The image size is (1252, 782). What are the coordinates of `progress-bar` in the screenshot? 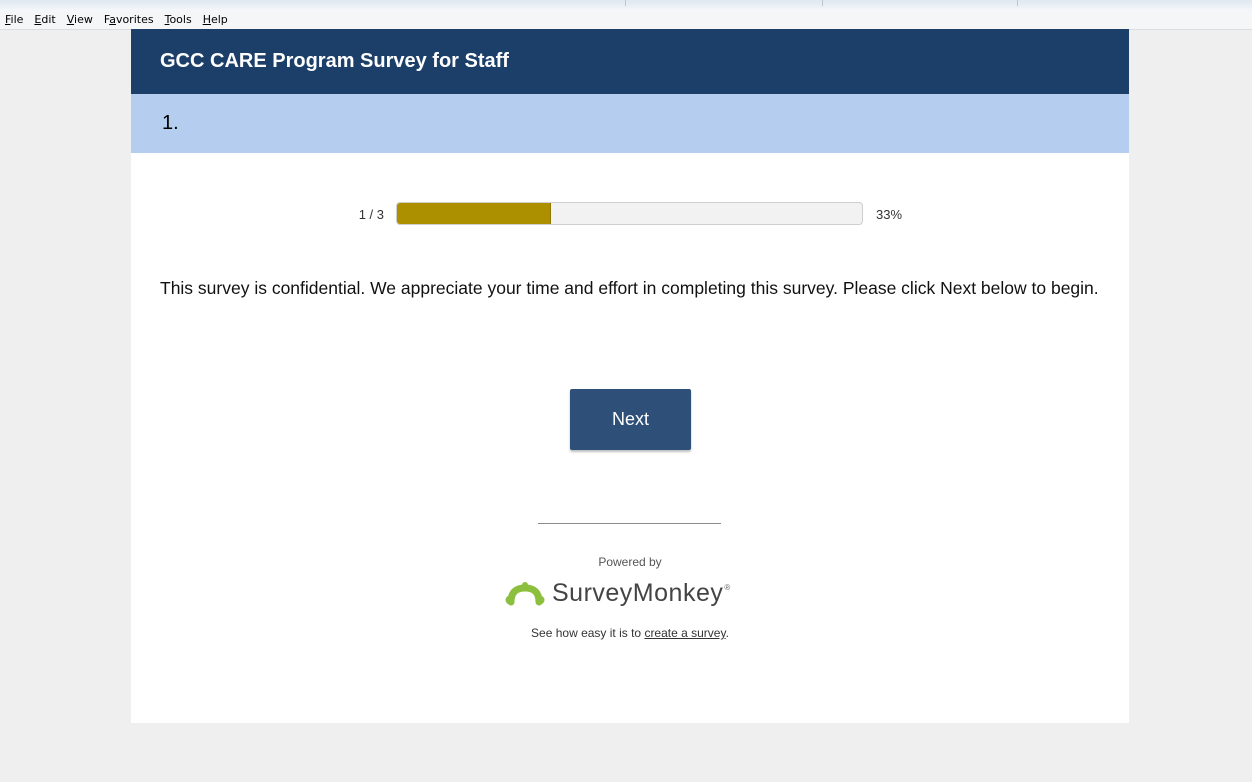 It's located at (629, 213).